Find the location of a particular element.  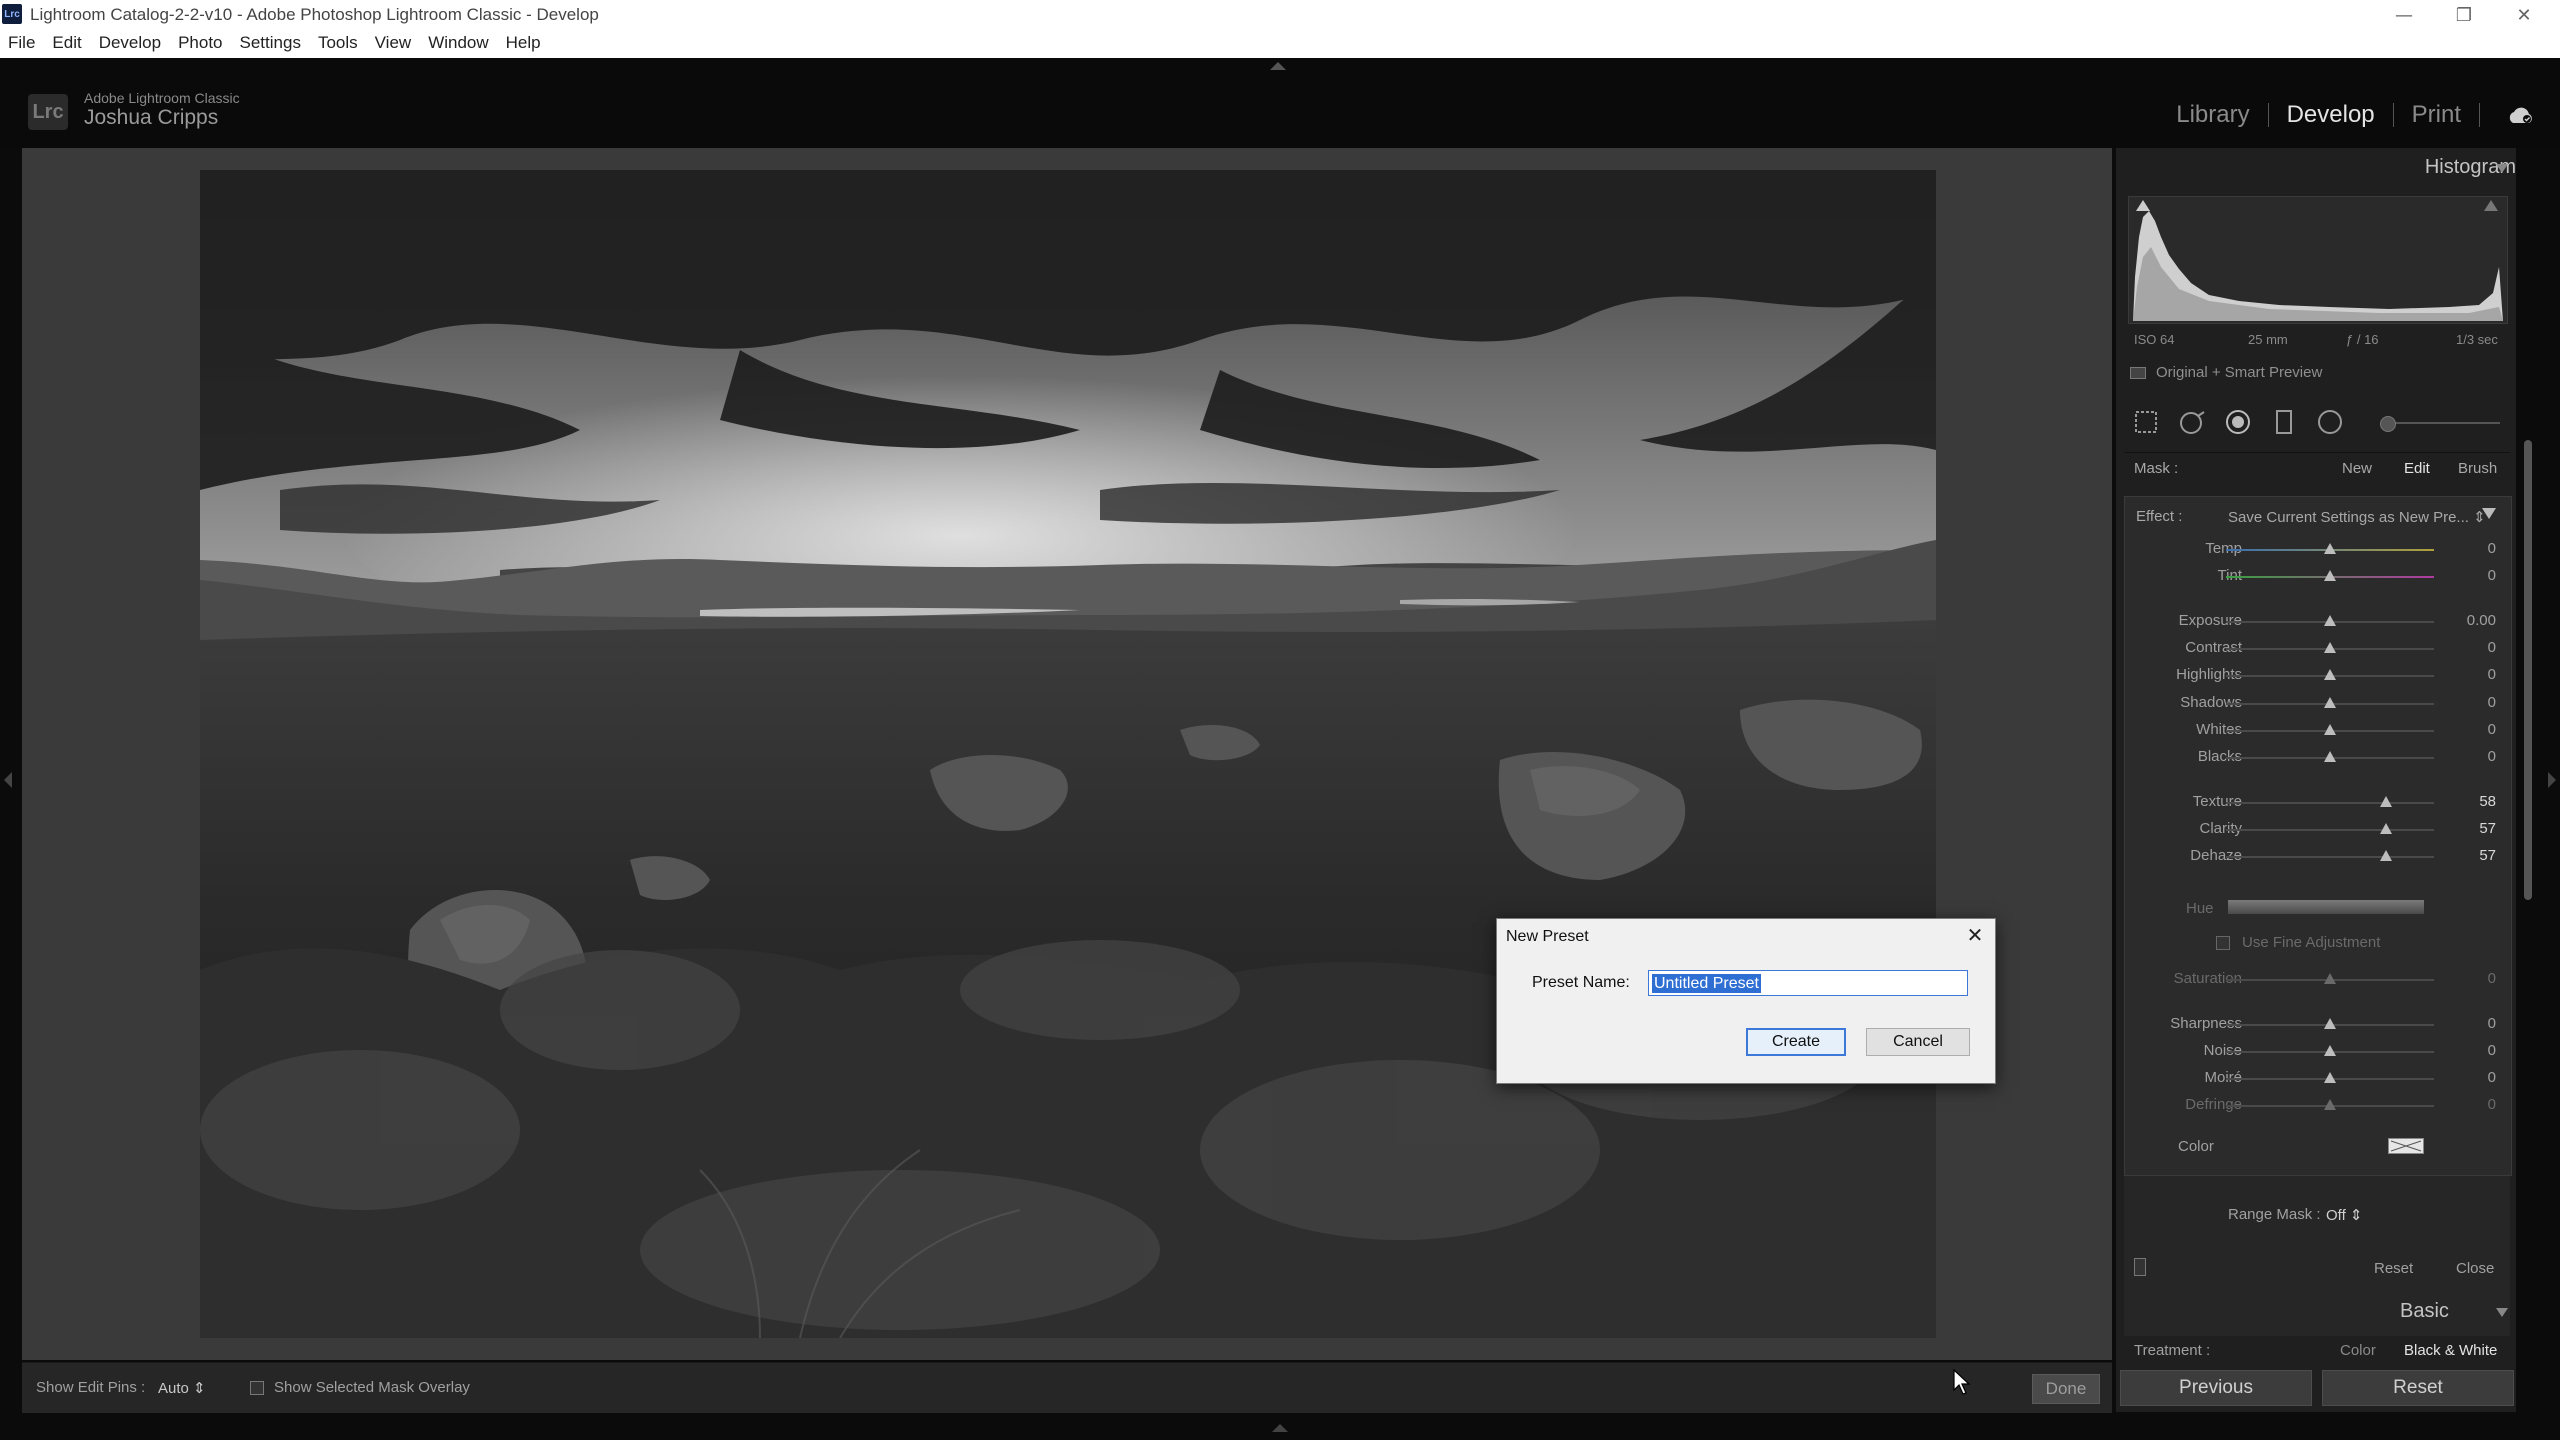

menu-settings: Settings is located at coordinates (276, 43).